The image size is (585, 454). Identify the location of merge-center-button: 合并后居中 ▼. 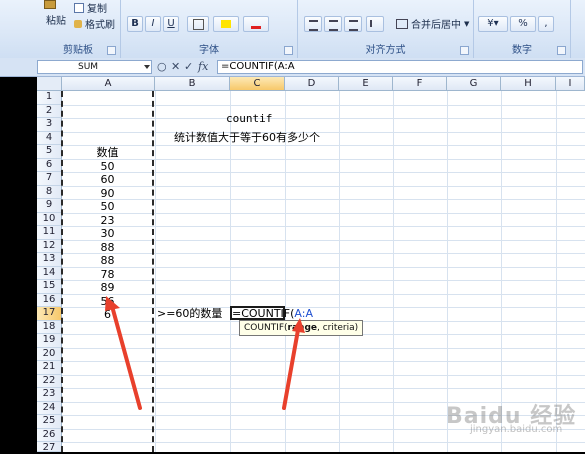
(432, 23).